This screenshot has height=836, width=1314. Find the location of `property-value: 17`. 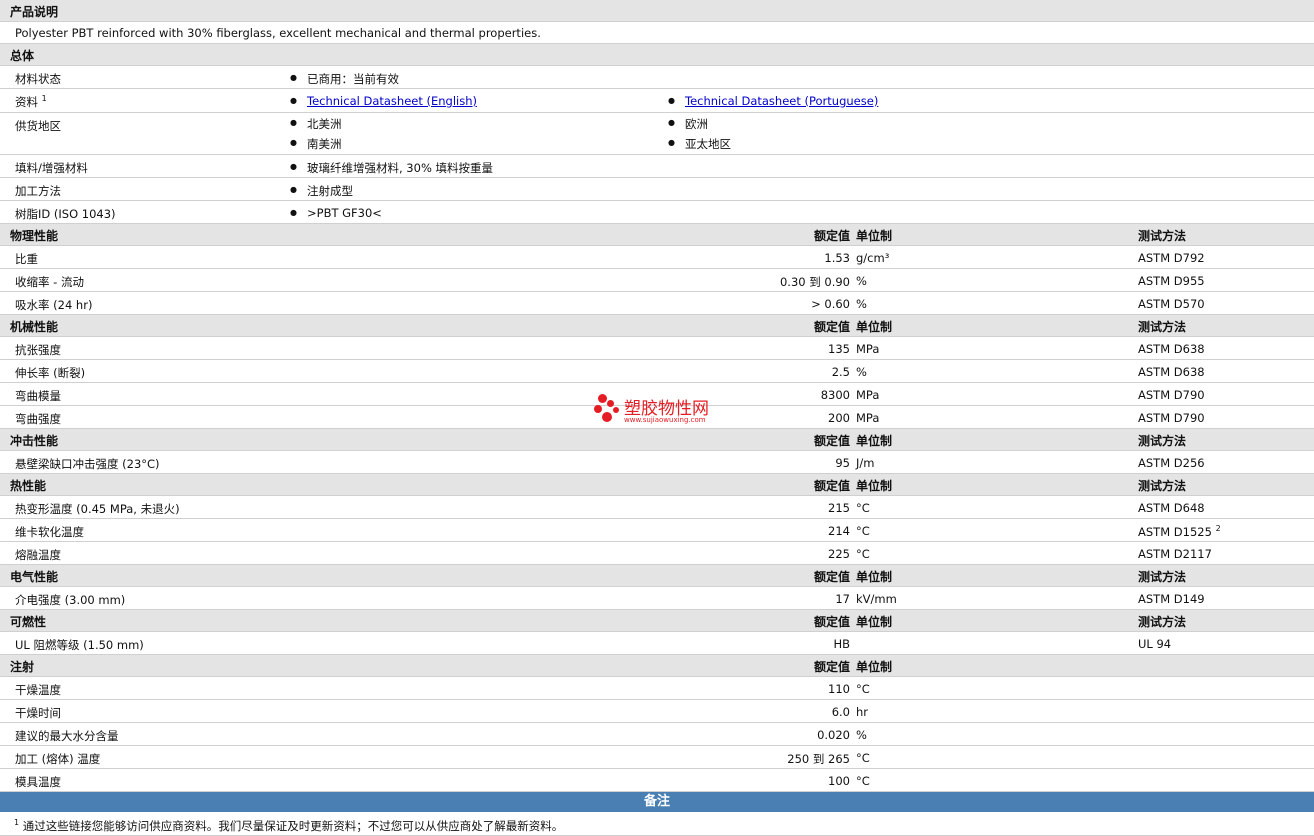

property-value: 17 is located at coordinates (842, 599).